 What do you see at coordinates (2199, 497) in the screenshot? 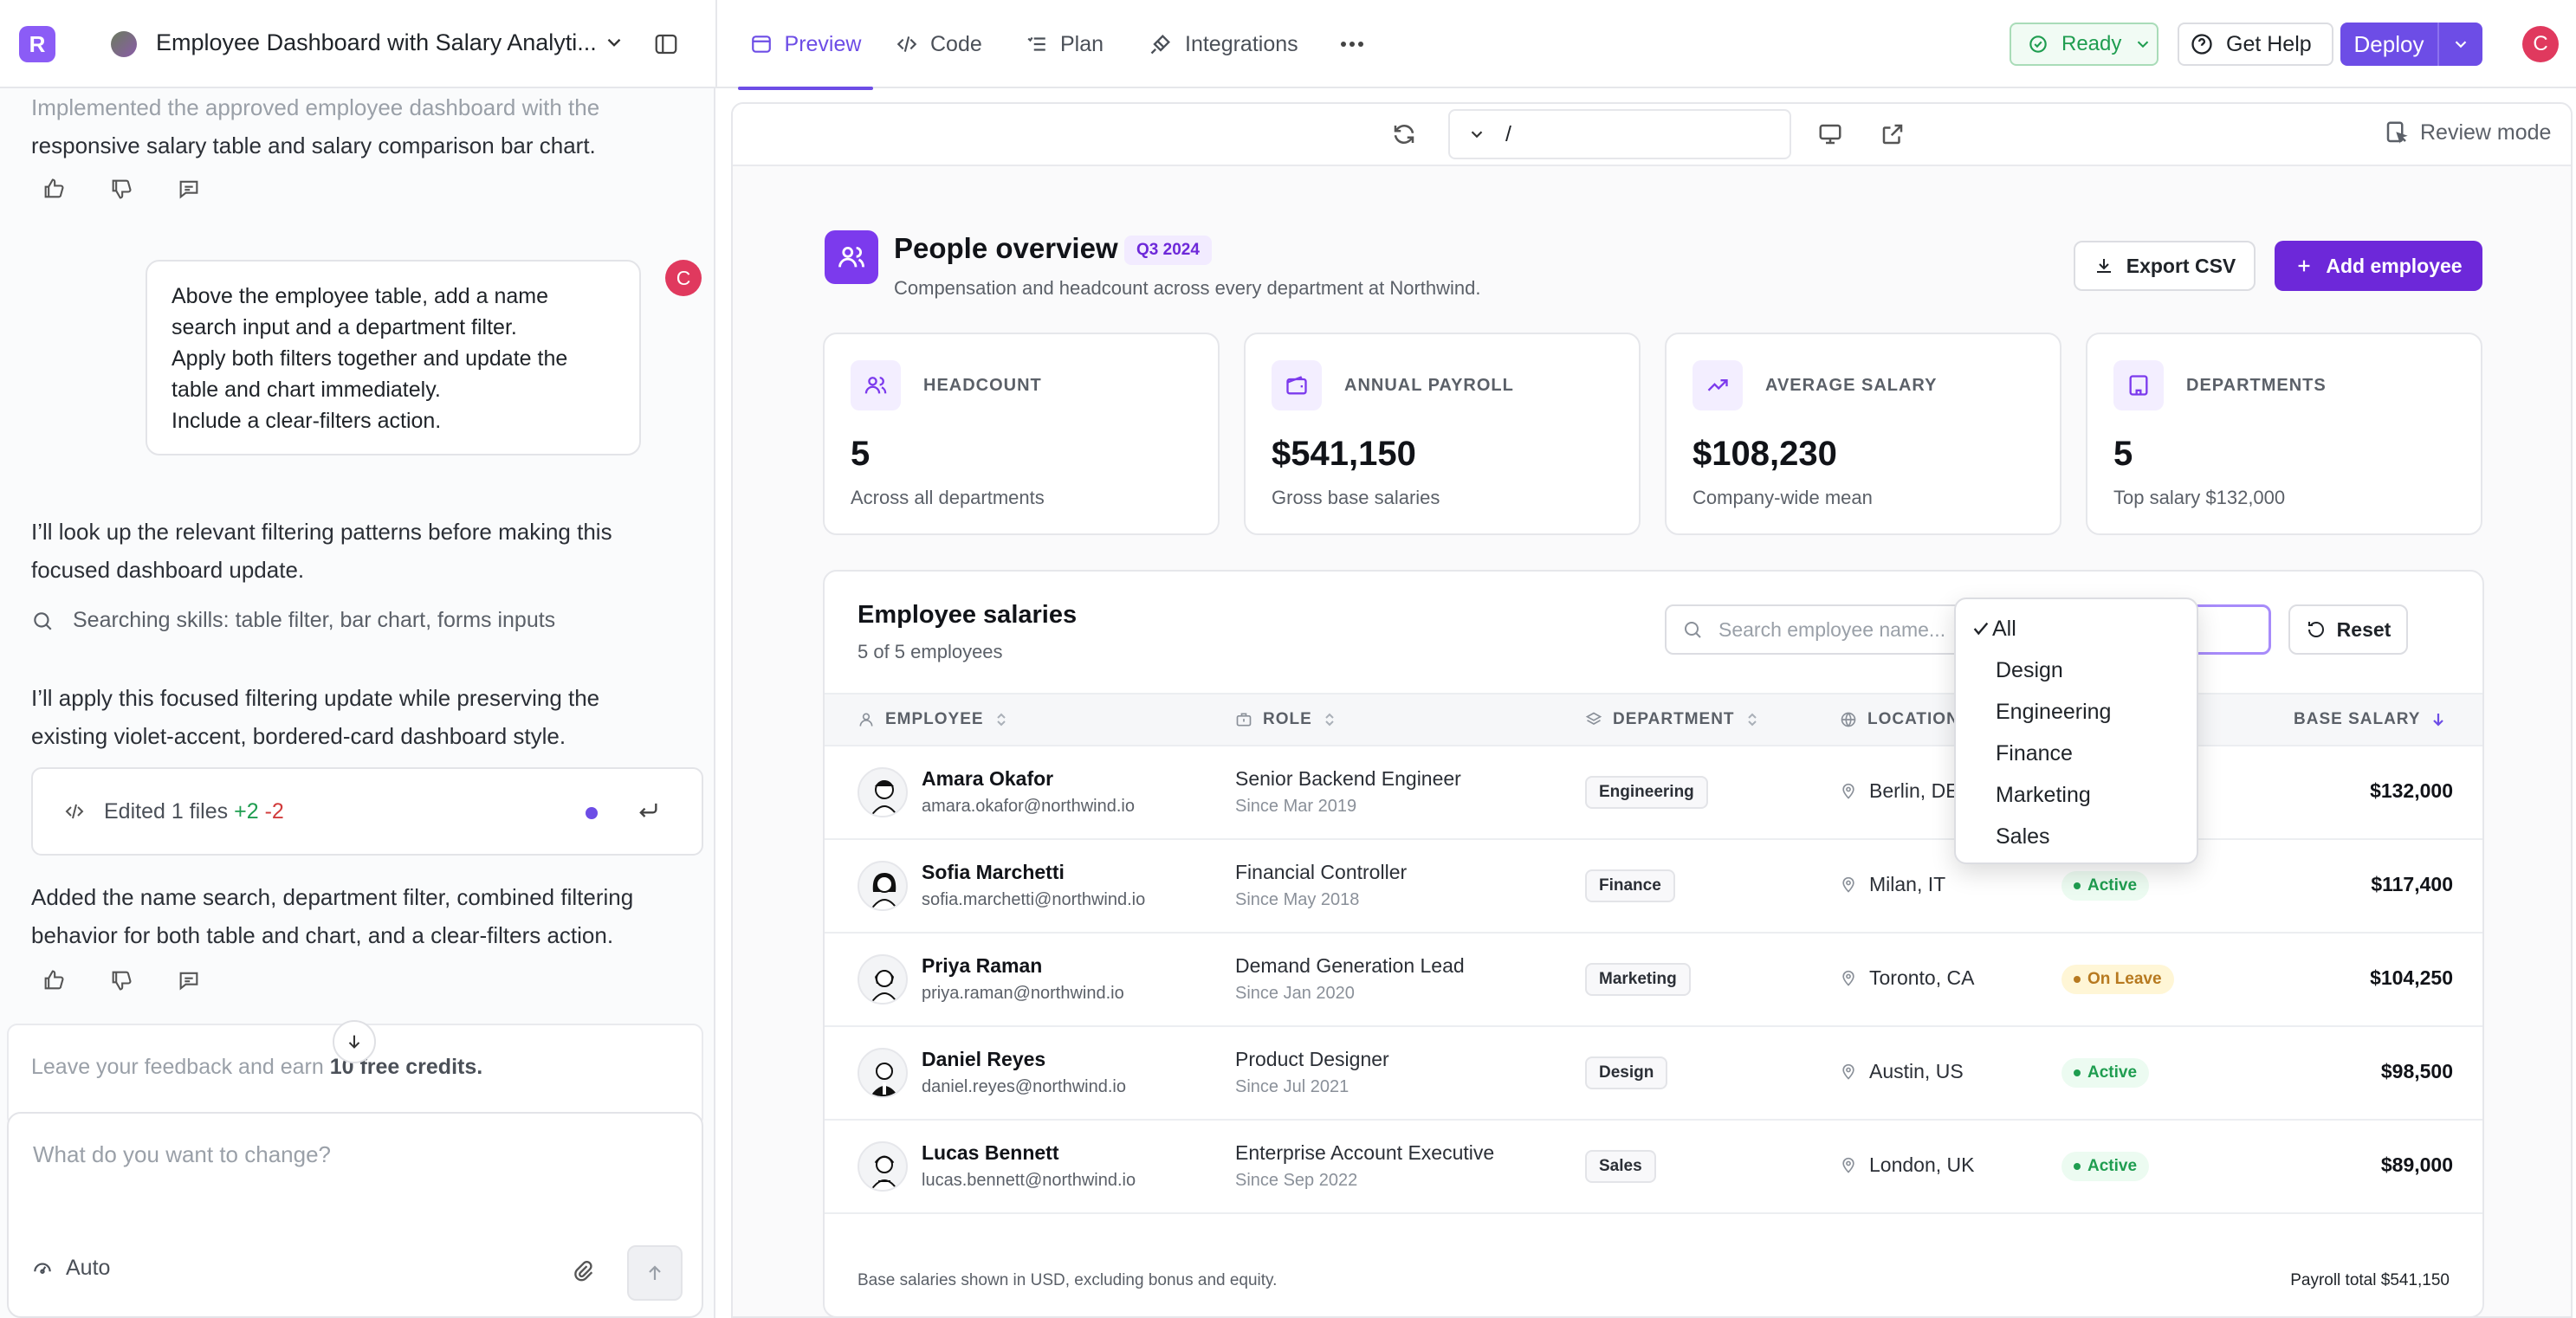
I see `kpi-subtext: Top salary $132,000` at bounding box center [2199, 497].